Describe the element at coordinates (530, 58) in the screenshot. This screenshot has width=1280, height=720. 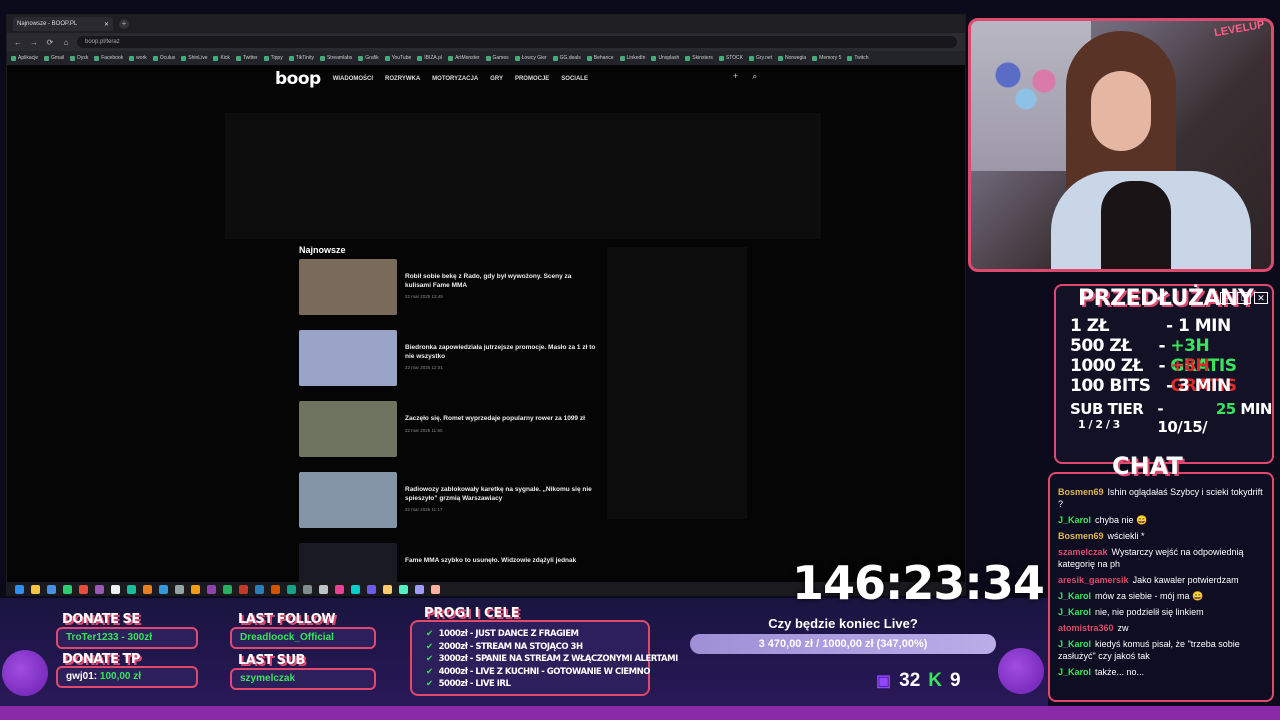
I see `bookmark-item: Łowcy Gier` at that location.